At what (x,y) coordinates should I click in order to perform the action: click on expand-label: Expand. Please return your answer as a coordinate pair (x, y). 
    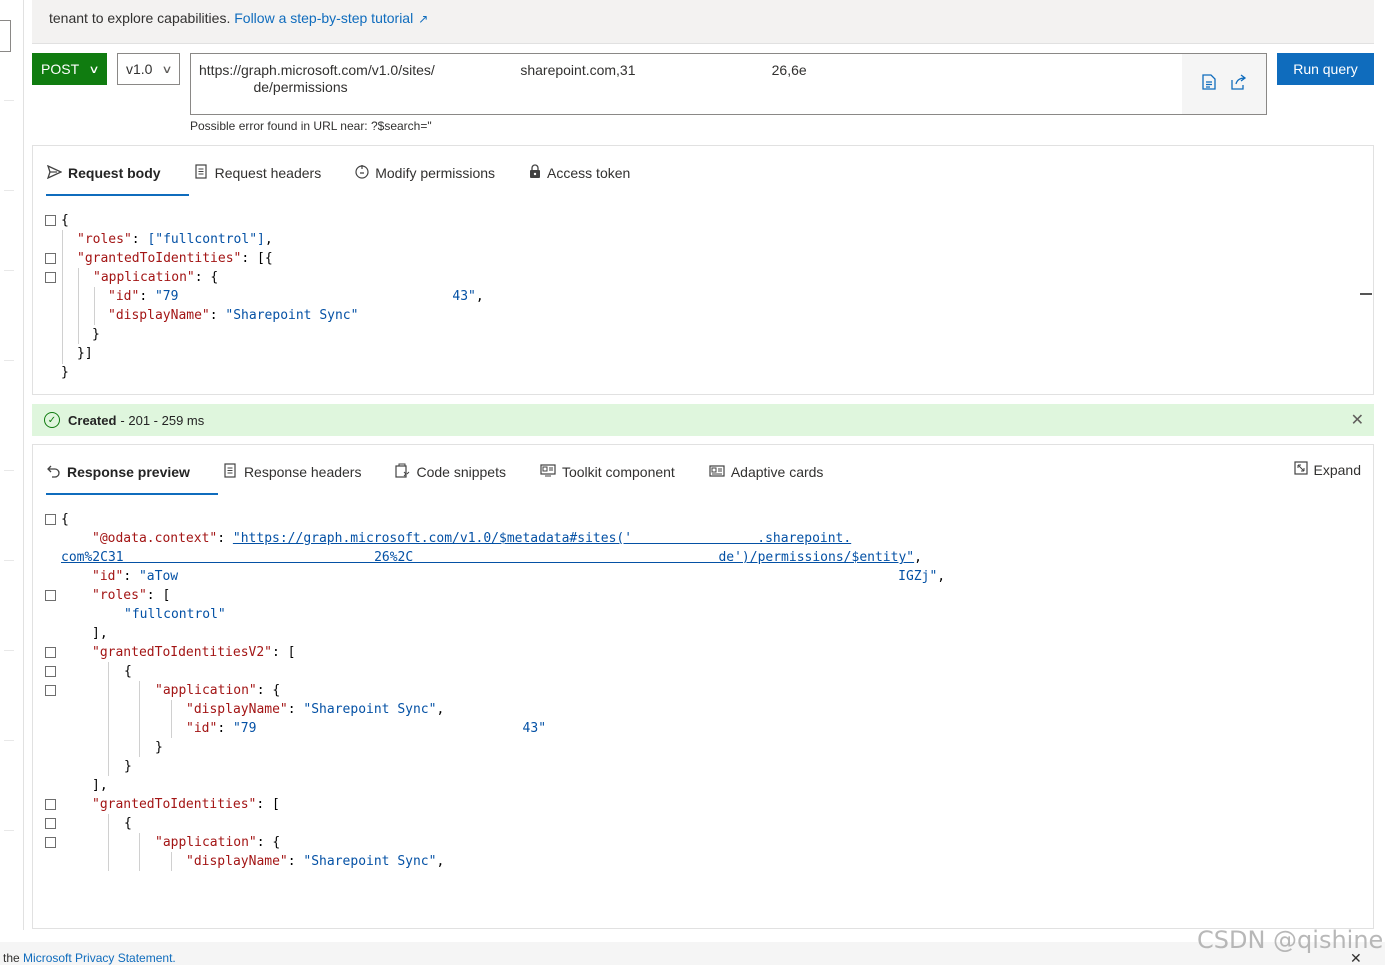
    Looking at the image, I should click on (1337, 469).